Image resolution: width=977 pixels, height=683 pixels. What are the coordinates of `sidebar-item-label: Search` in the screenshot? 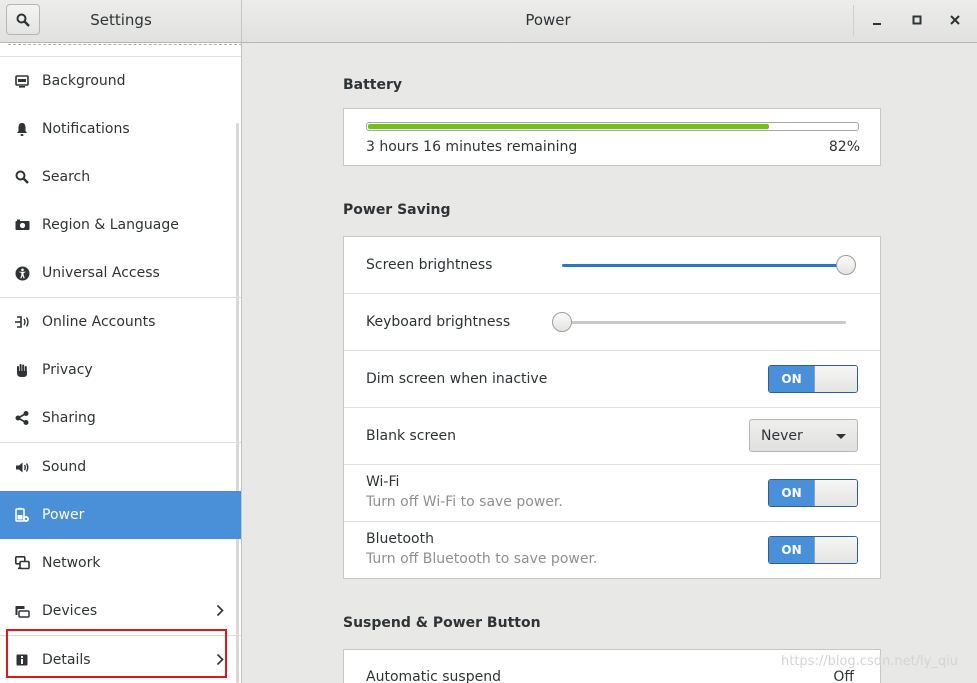 It's located at (66, 177).